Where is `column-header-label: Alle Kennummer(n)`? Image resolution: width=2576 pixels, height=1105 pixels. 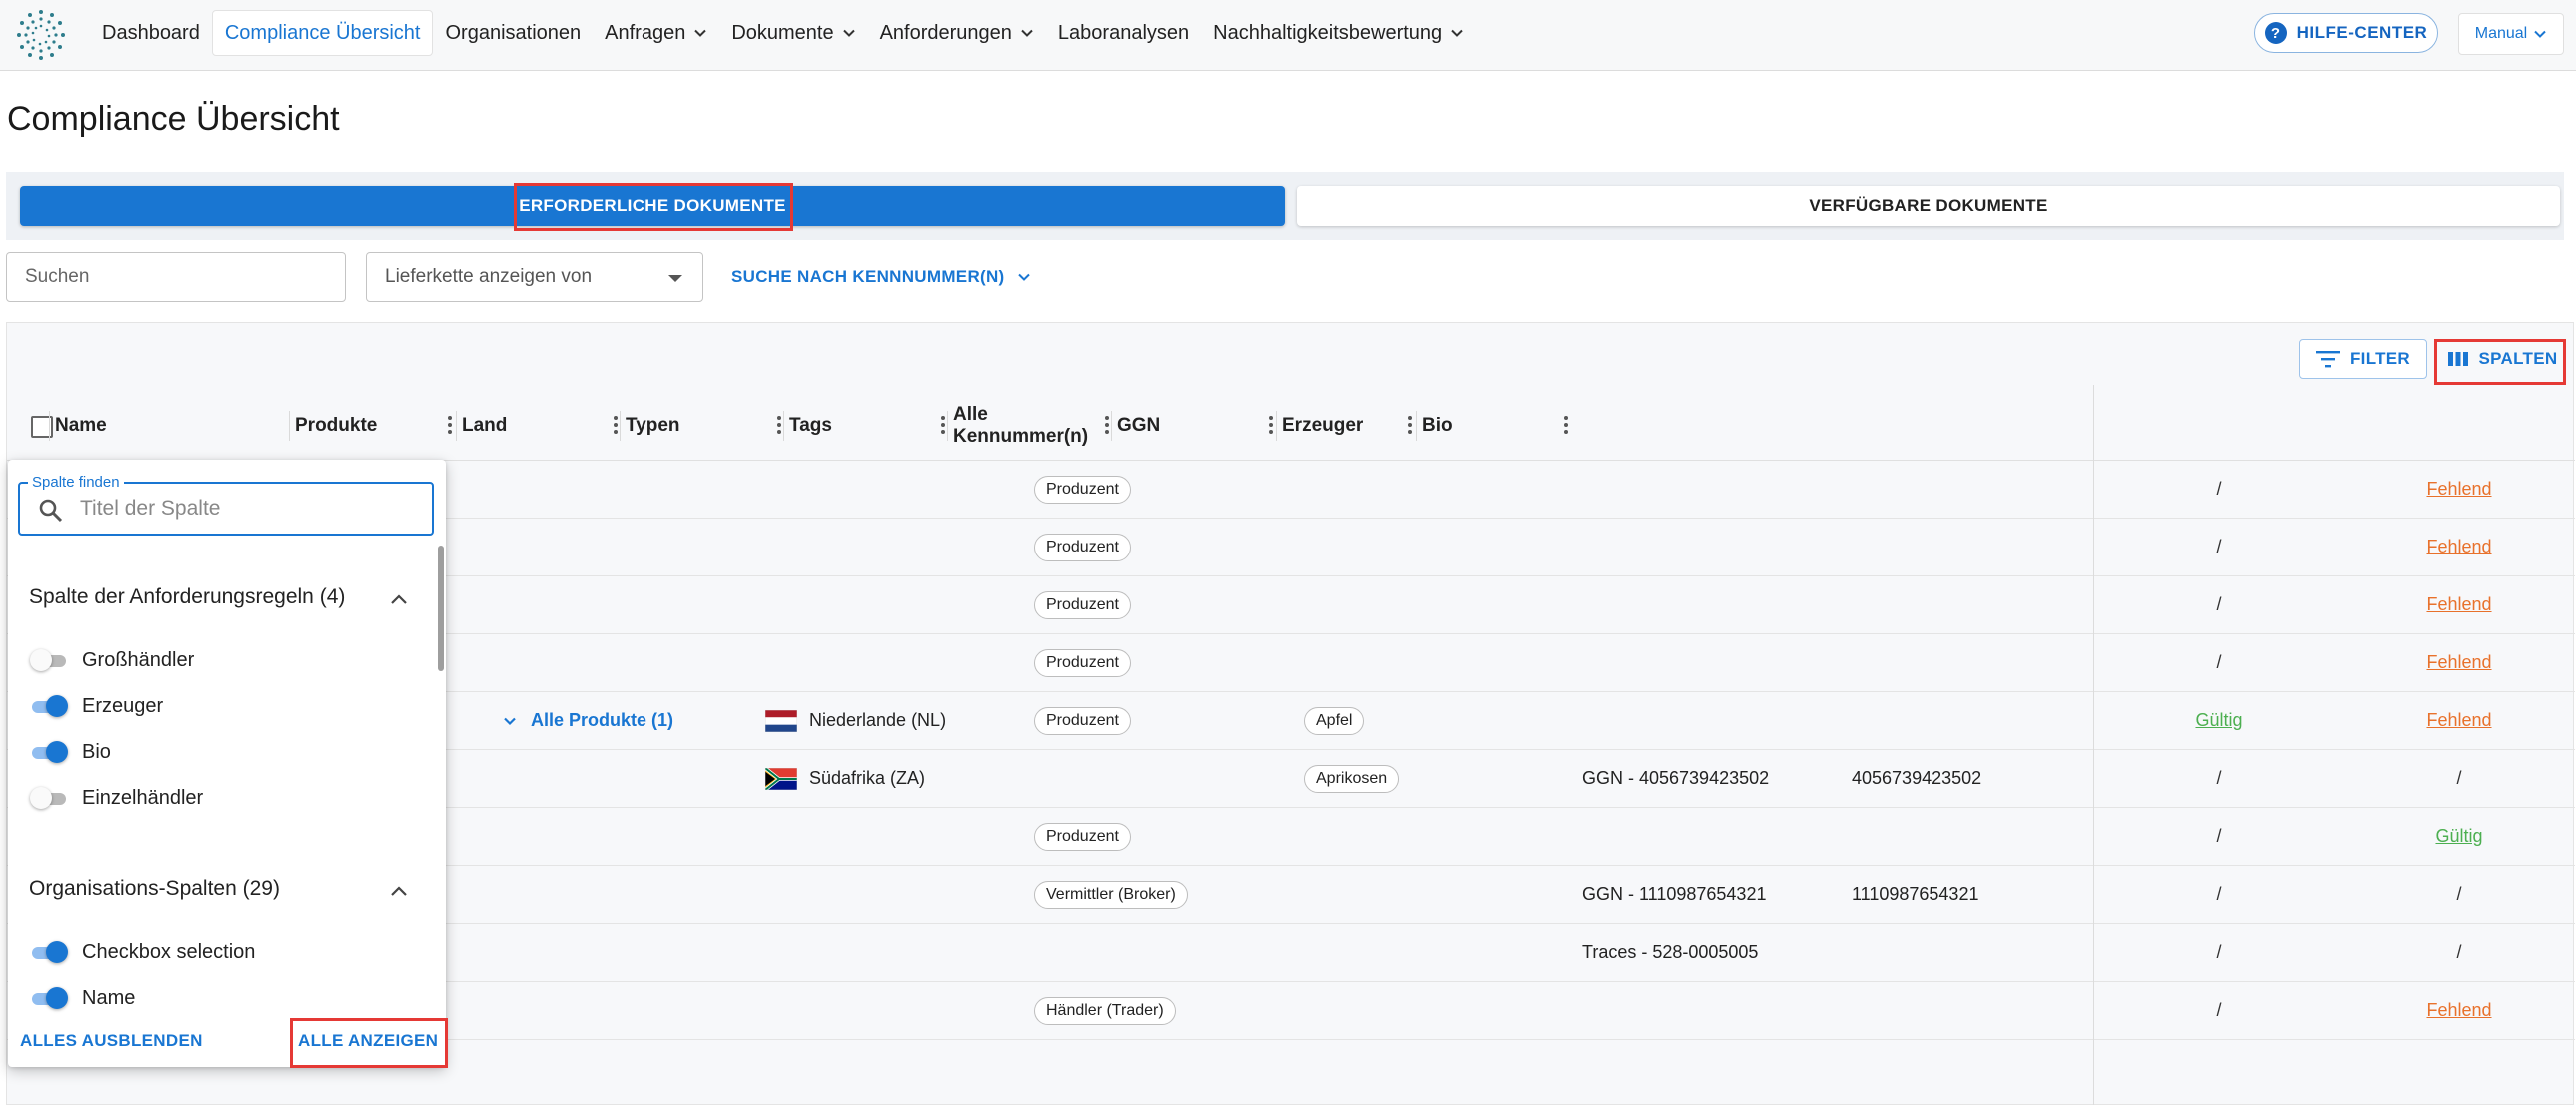 column-header-label: Alle Kennummer(n) is located at coordinates (1021, 425).